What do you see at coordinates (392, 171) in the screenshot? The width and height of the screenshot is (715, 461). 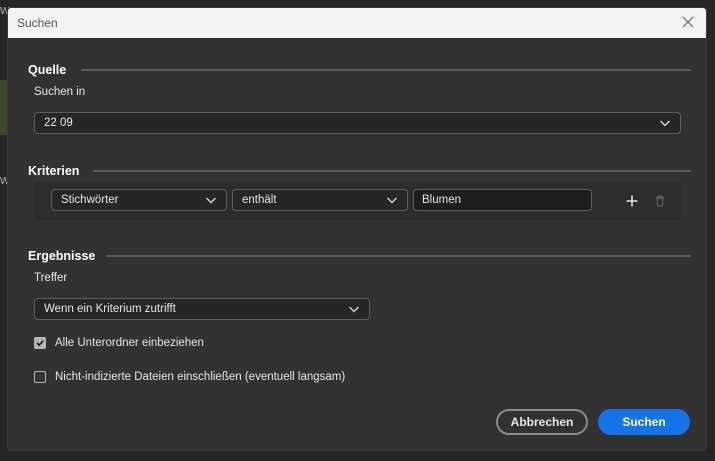 I see `criteria-divider` at bounding box center [392, 171].